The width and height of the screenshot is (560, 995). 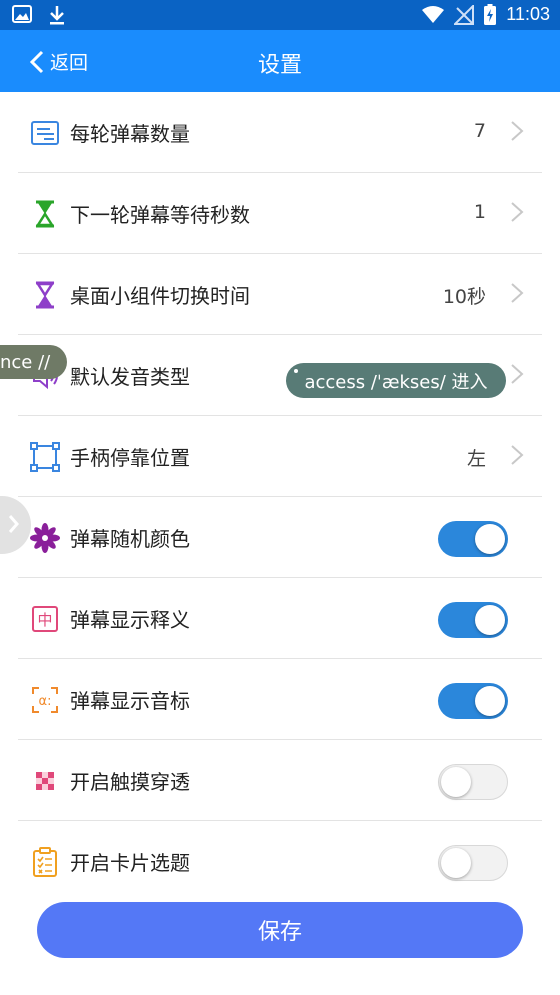 I want to click on setting-row-widget-switch-time: 桌面小组件切换时间 10秒, so click(x=280, y=294).